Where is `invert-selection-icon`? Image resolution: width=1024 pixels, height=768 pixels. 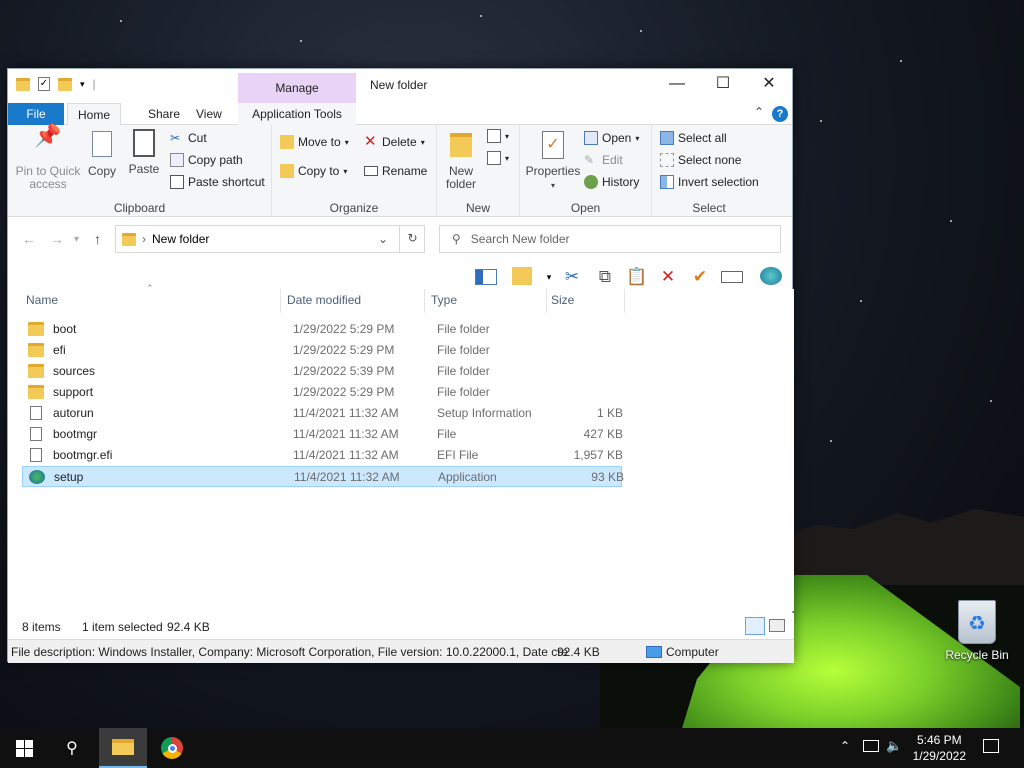 invert-selection-icon is located at coordinates (667, 182).